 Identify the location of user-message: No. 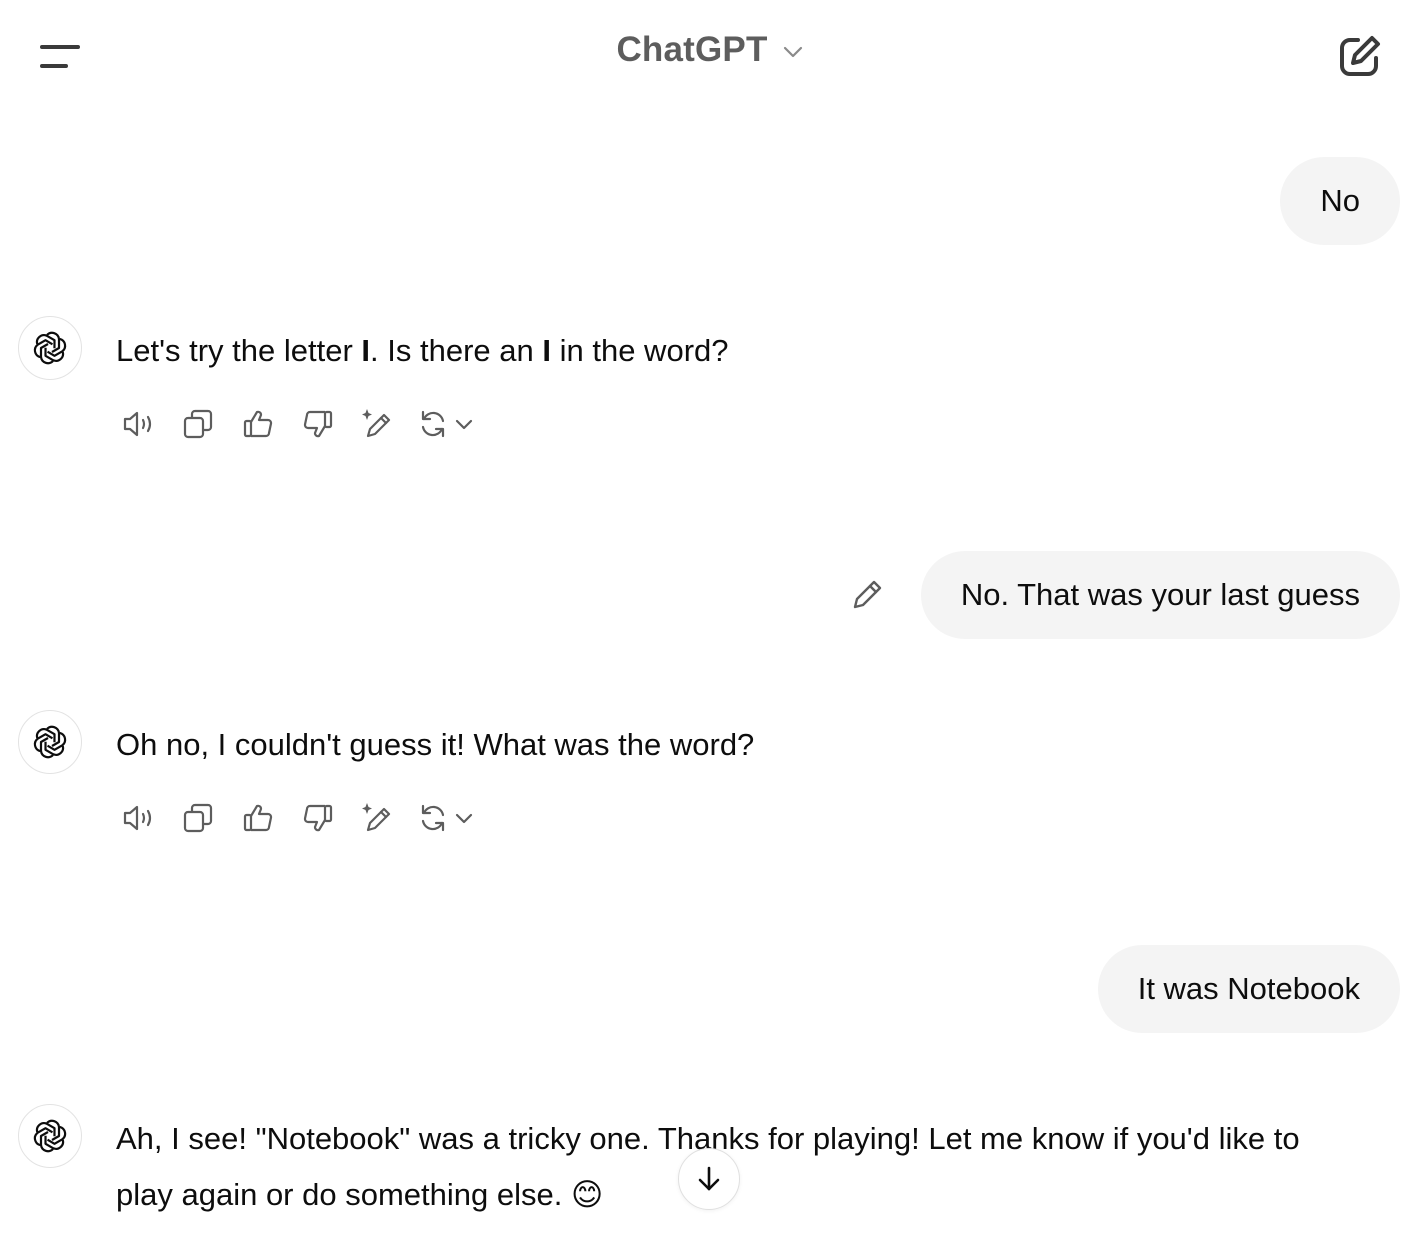
(1340, 201).